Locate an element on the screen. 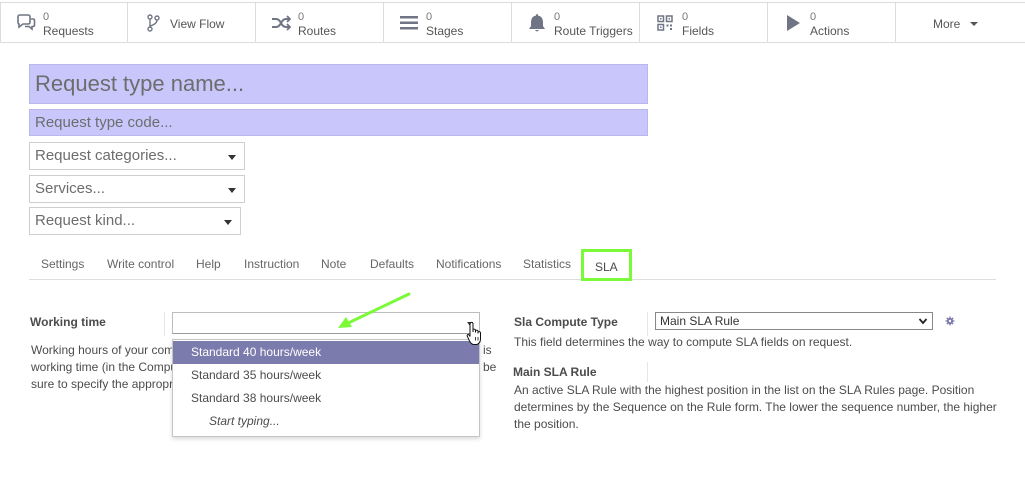 Image resolution: width=1025 pixels, height=484 pixels. route-triggers-button: 0 Route Triggers is located at coordinates (576, 22).